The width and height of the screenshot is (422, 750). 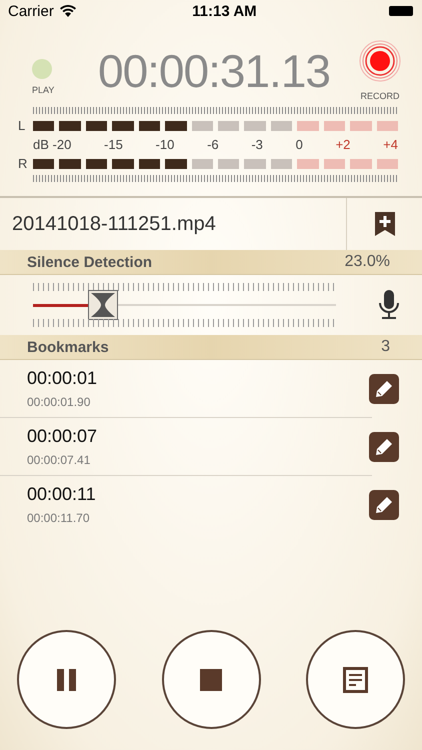 I want to click on bookmark-precise-time: 00:00:01.90, so click(x=59, y=402).